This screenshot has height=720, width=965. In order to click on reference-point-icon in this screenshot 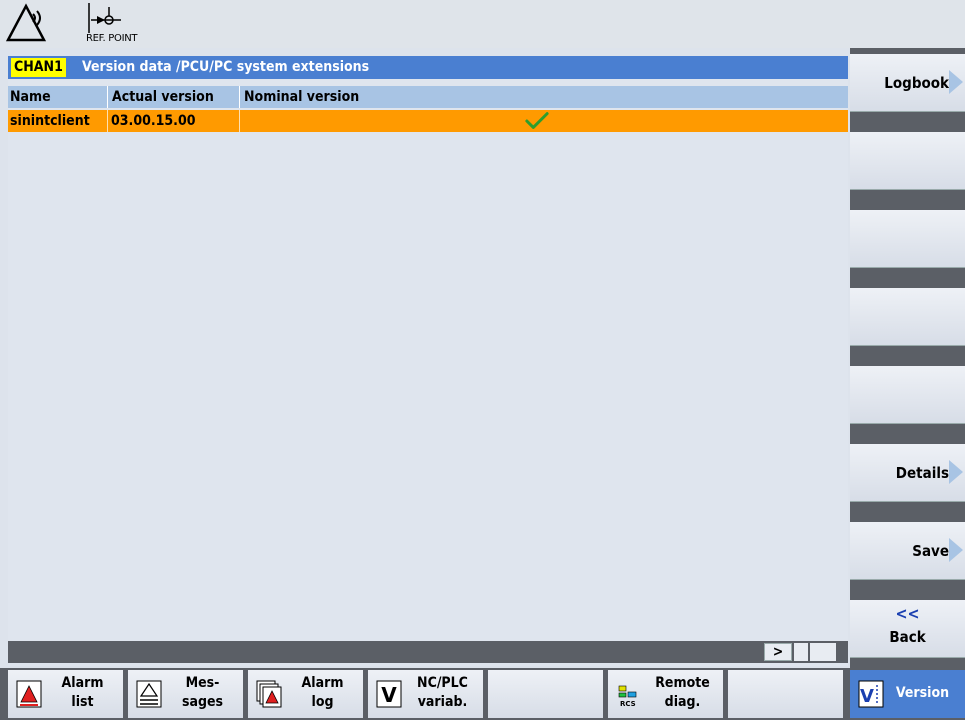, I will do `click(104, 18)`.